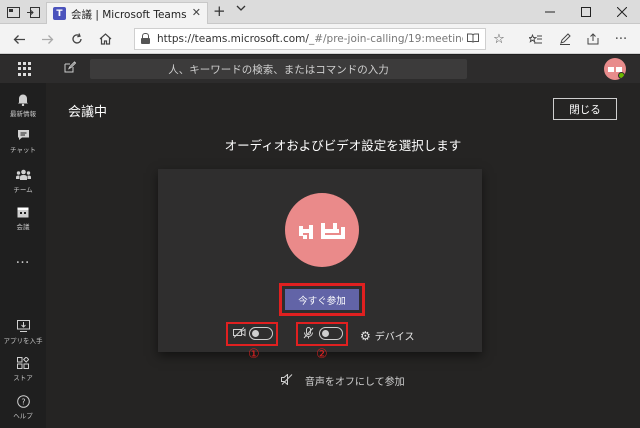 The image size is (640, 428). Describe the element at coordinates (593, 39) in the screenshot. I see `share-icon` at that location.